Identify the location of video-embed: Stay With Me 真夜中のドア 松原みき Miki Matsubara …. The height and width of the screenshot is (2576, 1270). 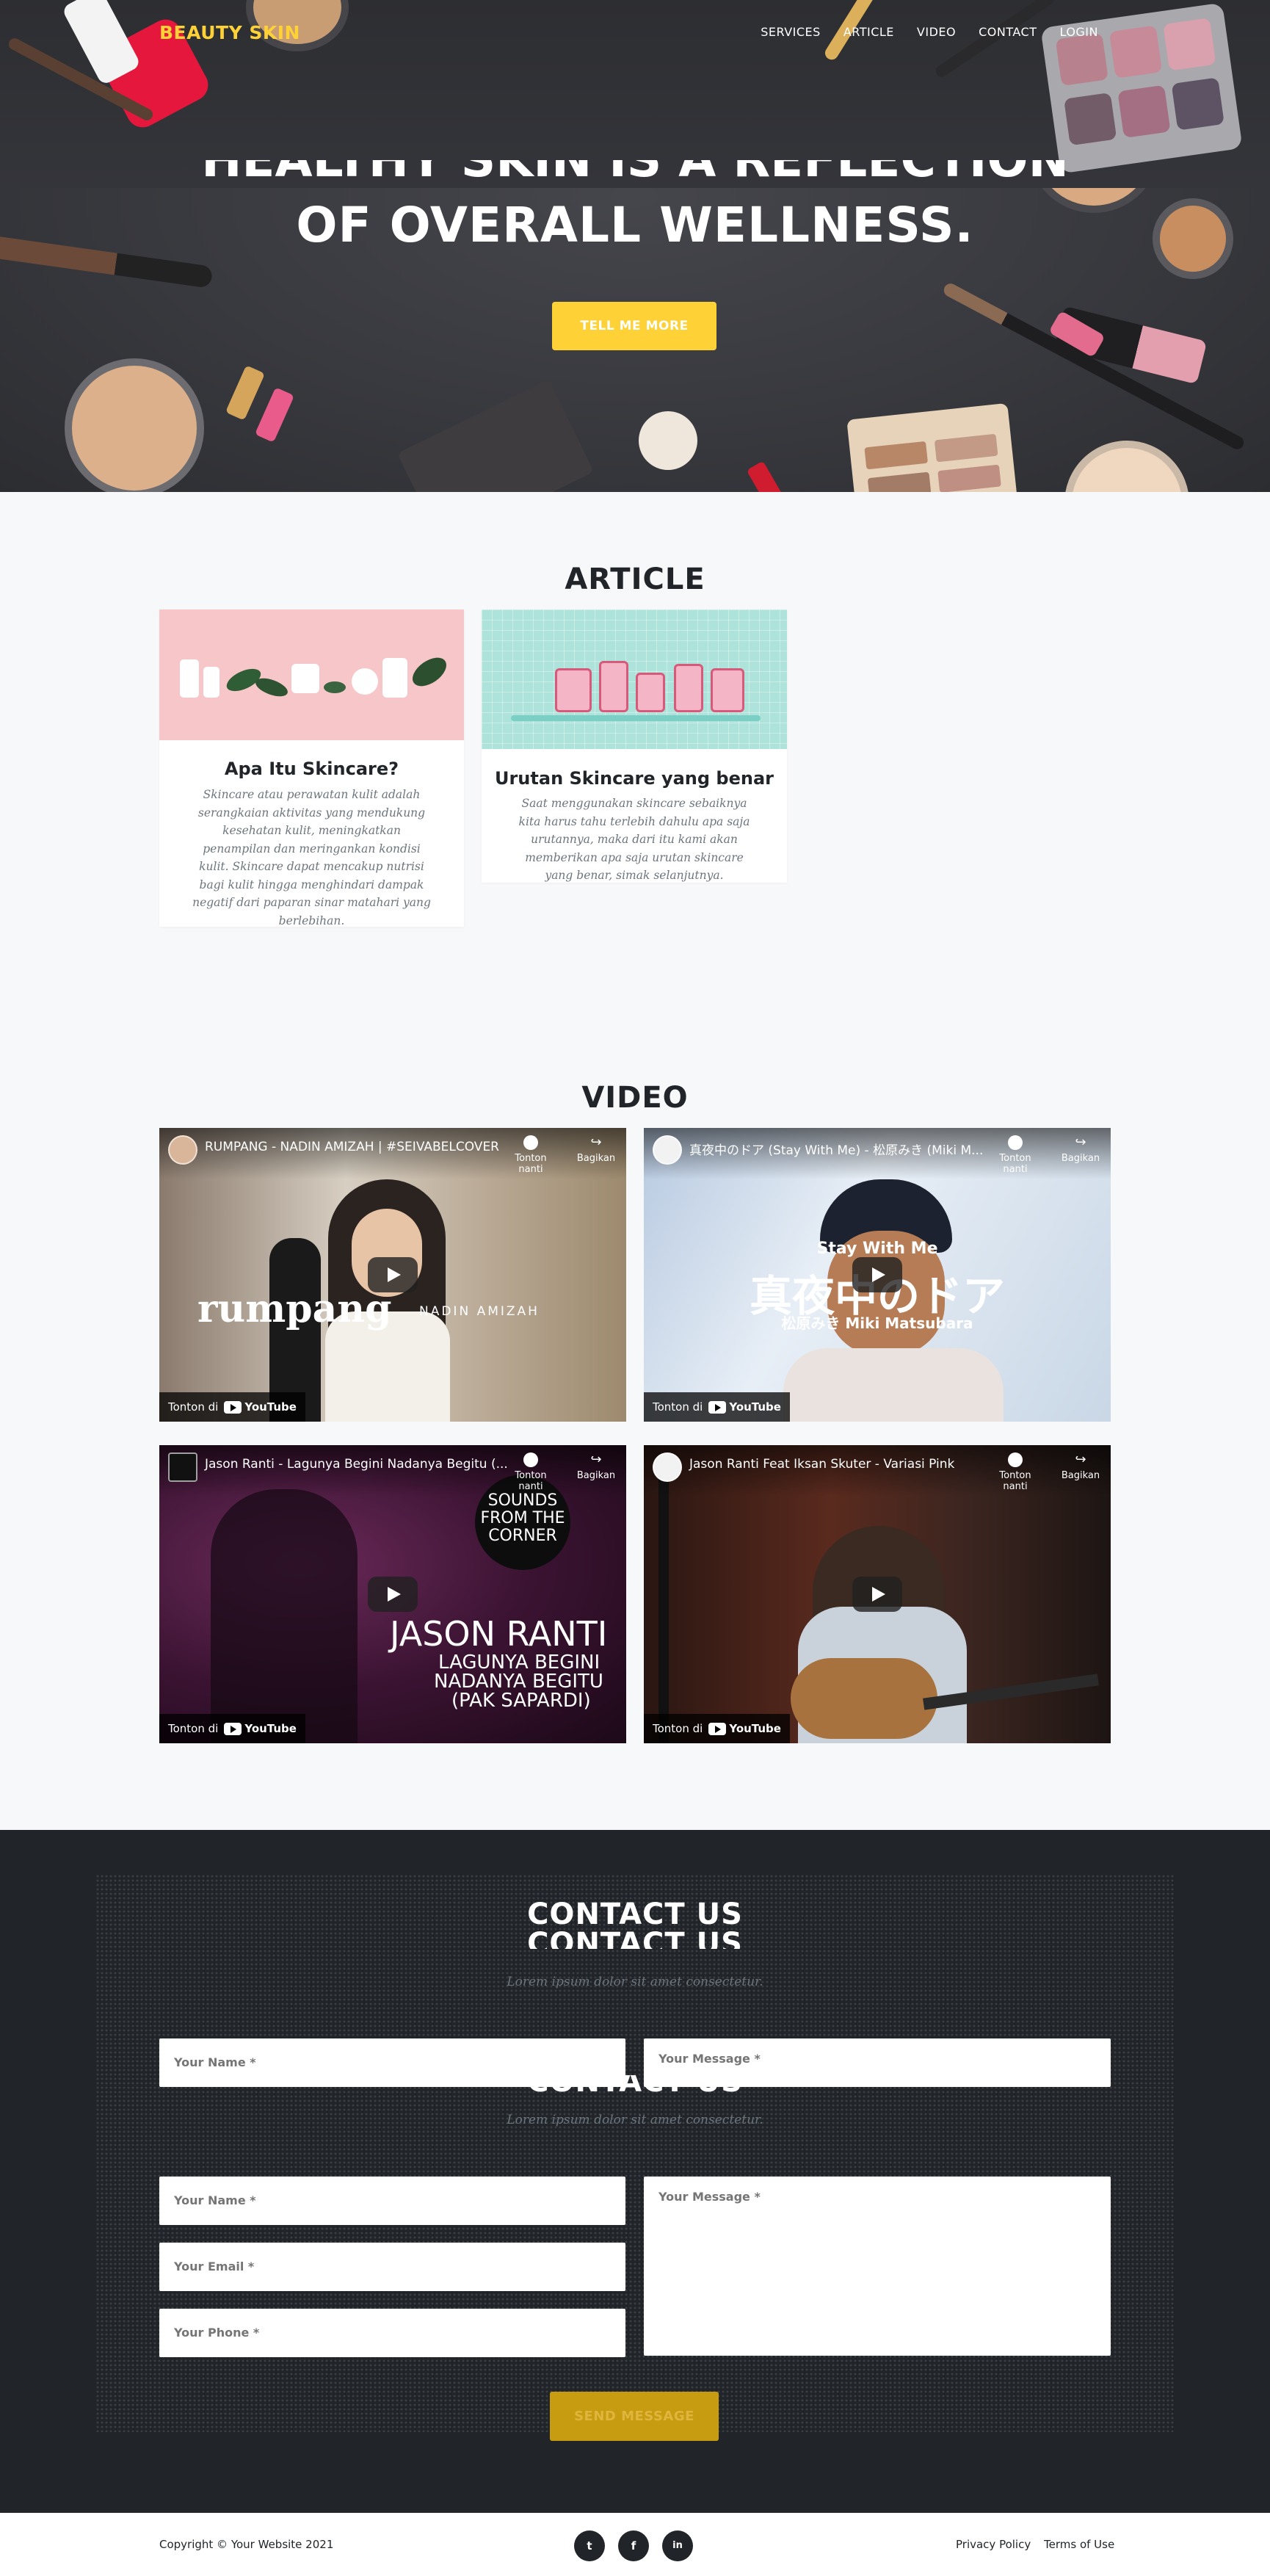
(877, 1275).